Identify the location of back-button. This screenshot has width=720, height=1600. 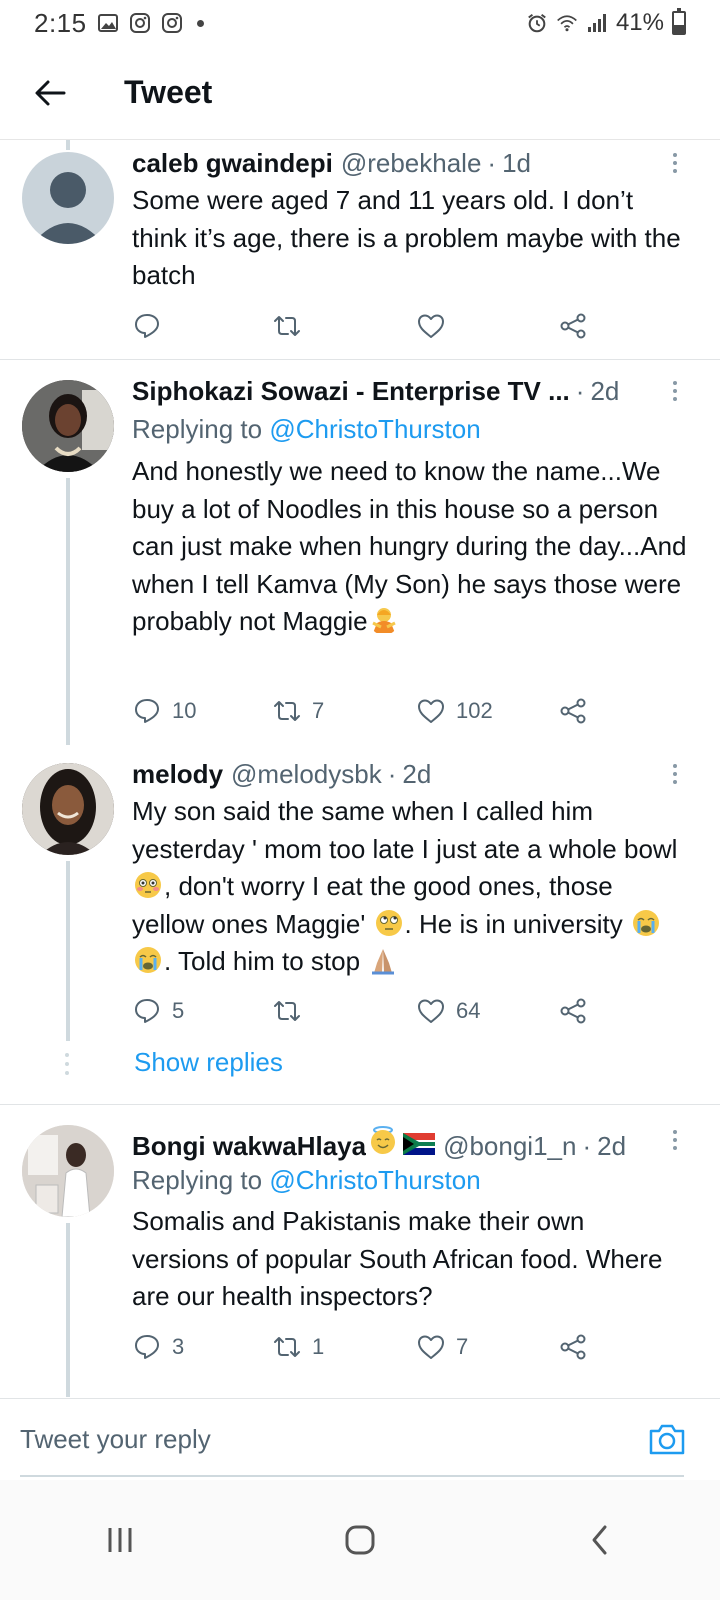
(50, 93).